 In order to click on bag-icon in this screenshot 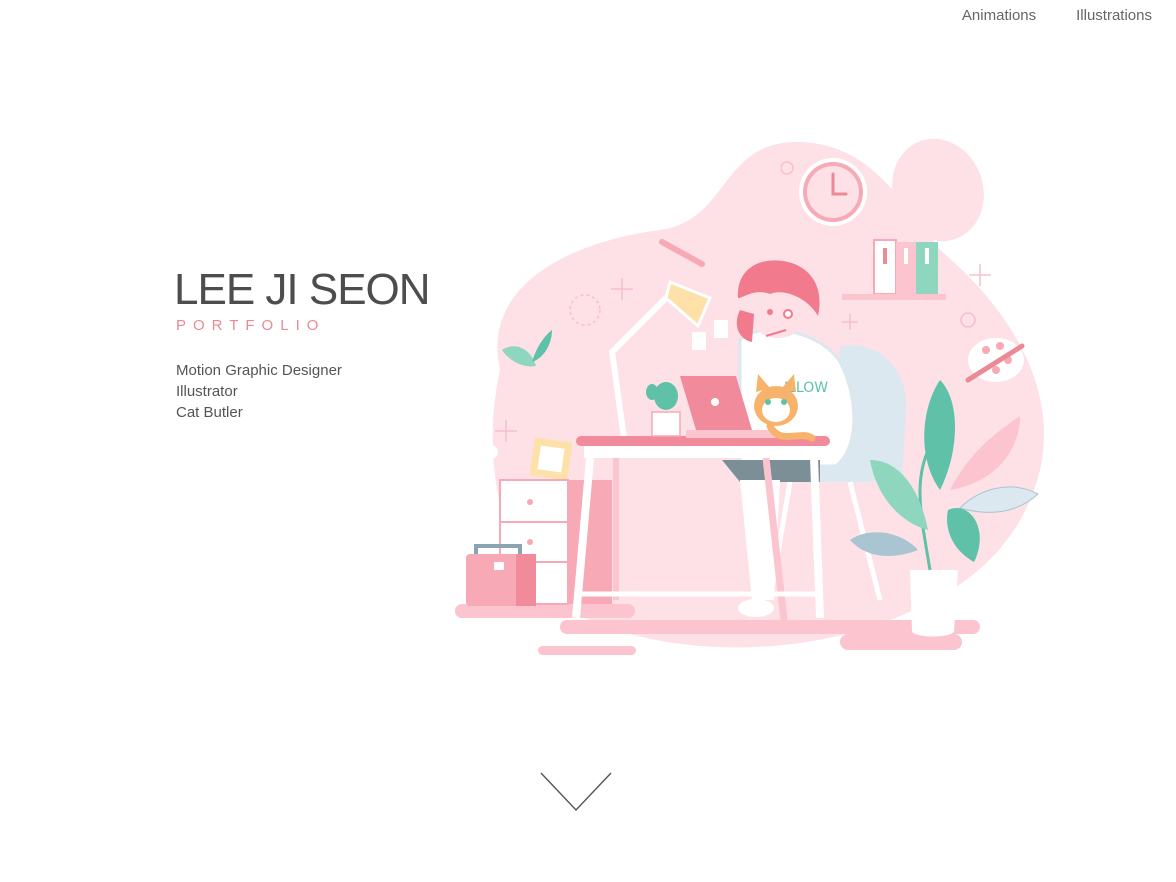, I will do `click(501, 575)`.